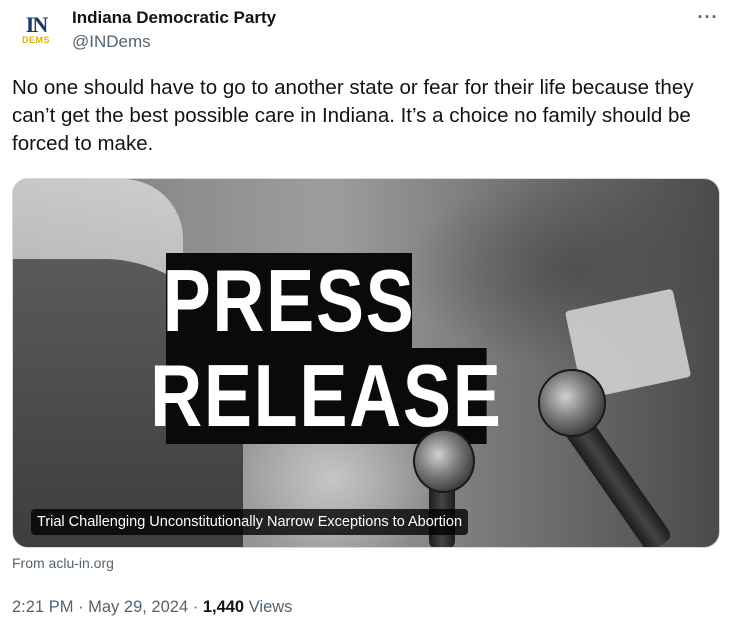 This screenshot has width=733, height=627. Describe the element at coordinates (572, 403) in the screenshot. I see `microphone-right-icon` at that location.